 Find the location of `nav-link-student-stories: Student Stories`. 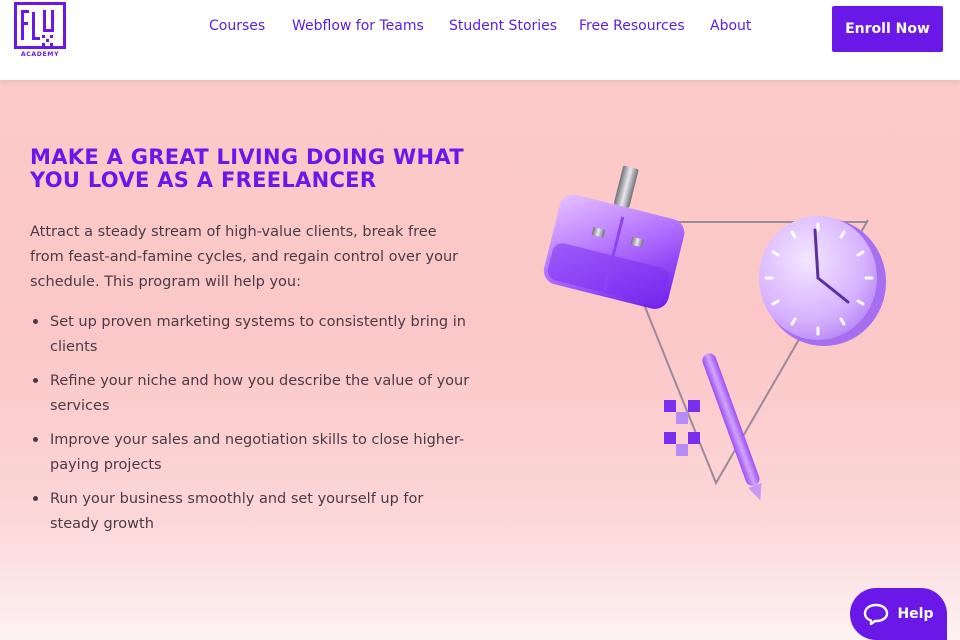

nav-link-student-stories: Student Stories is located at coordinates (503, 26).